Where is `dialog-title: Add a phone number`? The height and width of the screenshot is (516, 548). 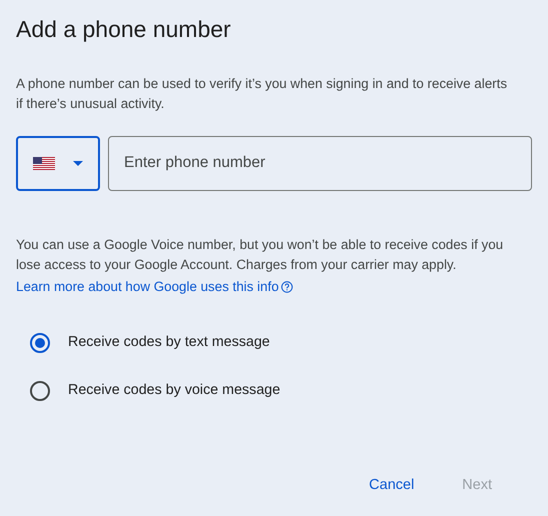
dialog-title: Add a phone number is located at coordinates (124, 30).